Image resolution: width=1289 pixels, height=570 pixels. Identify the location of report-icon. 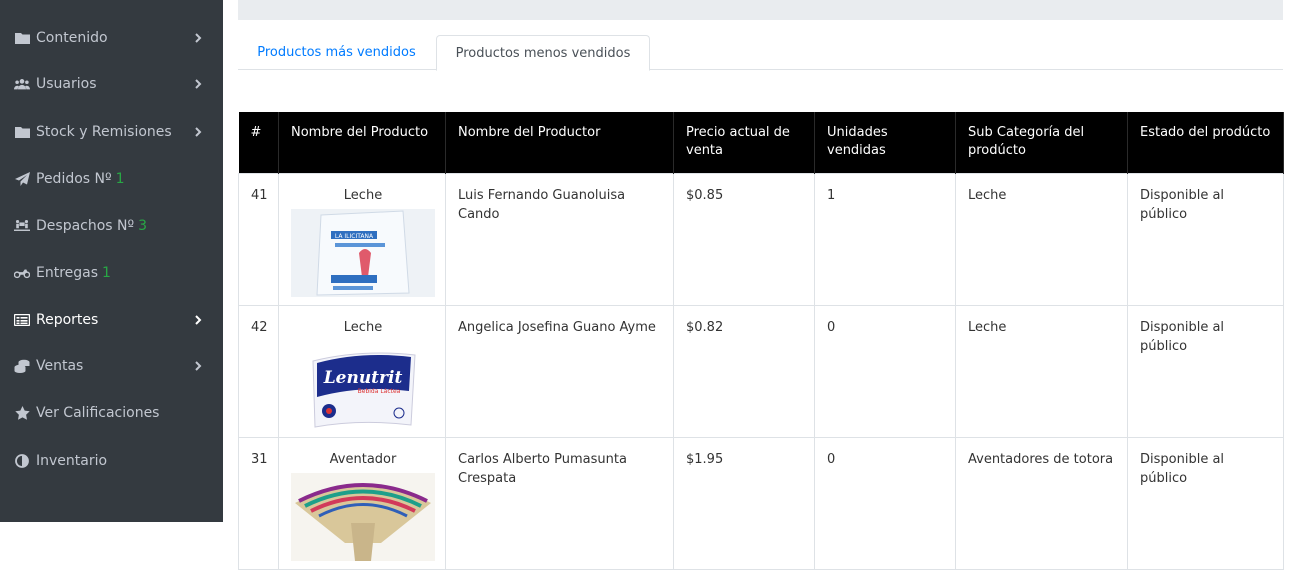
(22, 320).